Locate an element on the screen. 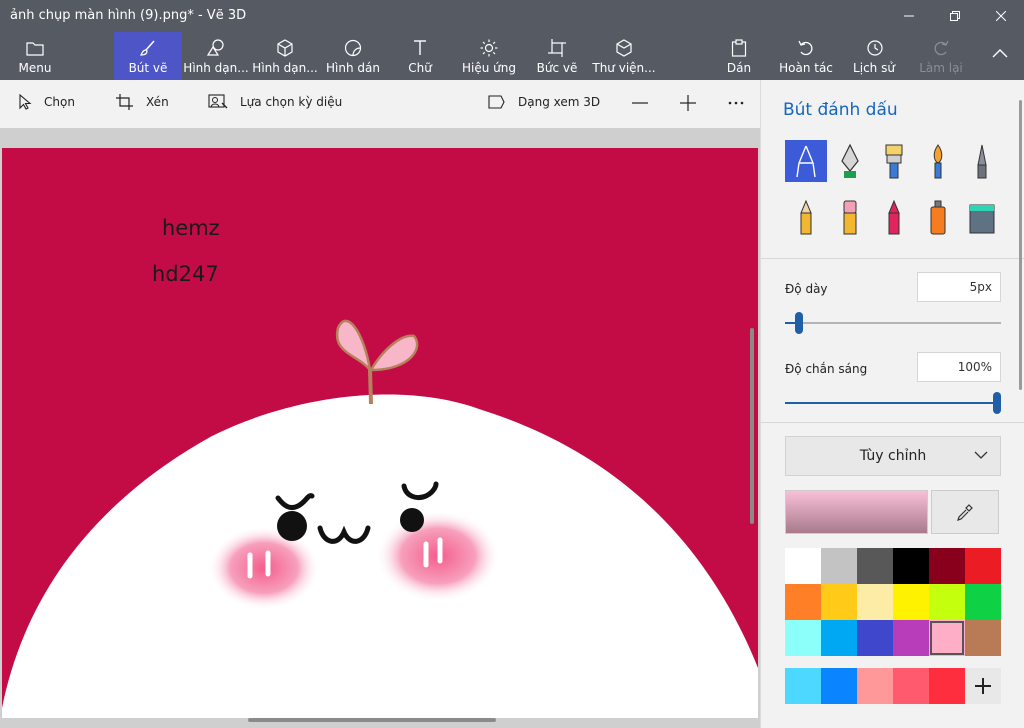 The width and height of the screenshot is (1024, 728). pixel-pen-brush is located at coordinates (982, 161).